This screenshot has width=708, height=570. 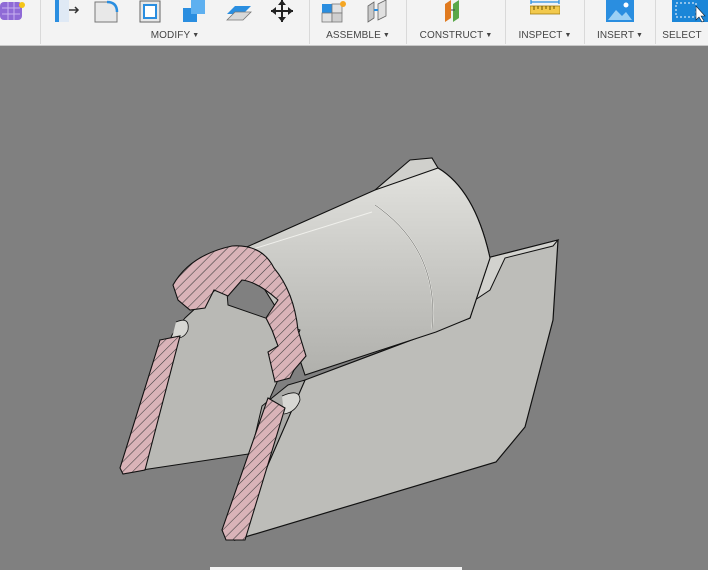 What do you see at coordinates (456, 12) in the screenshot?
I see `offset-plane-icon` at bounding box center [456, 12].